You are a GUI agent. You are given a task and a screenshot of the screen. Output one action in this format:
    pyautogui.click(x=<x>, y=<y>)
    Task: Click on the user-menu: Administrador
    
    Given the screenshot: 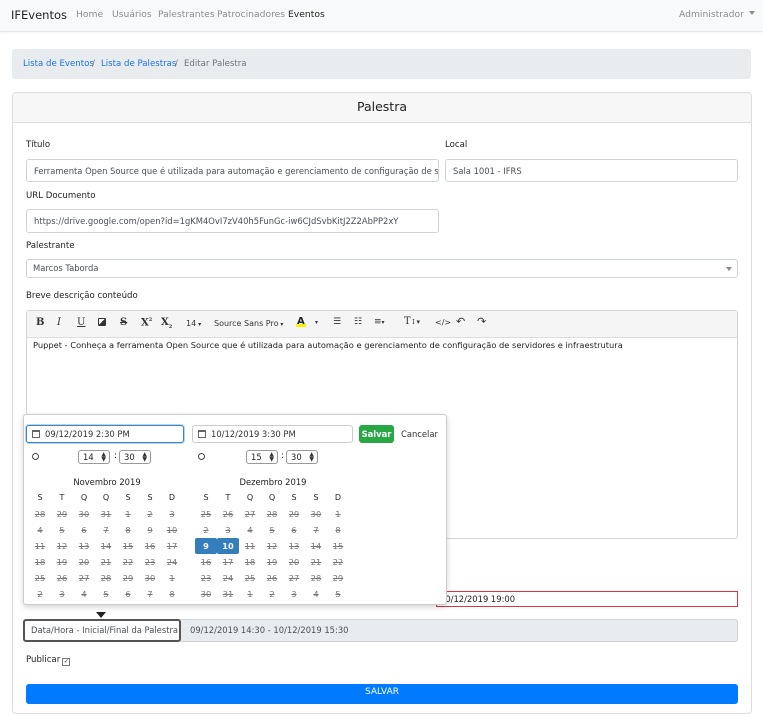 What is the action you would take?
    pyautogui.click(x=717, y=14)
    